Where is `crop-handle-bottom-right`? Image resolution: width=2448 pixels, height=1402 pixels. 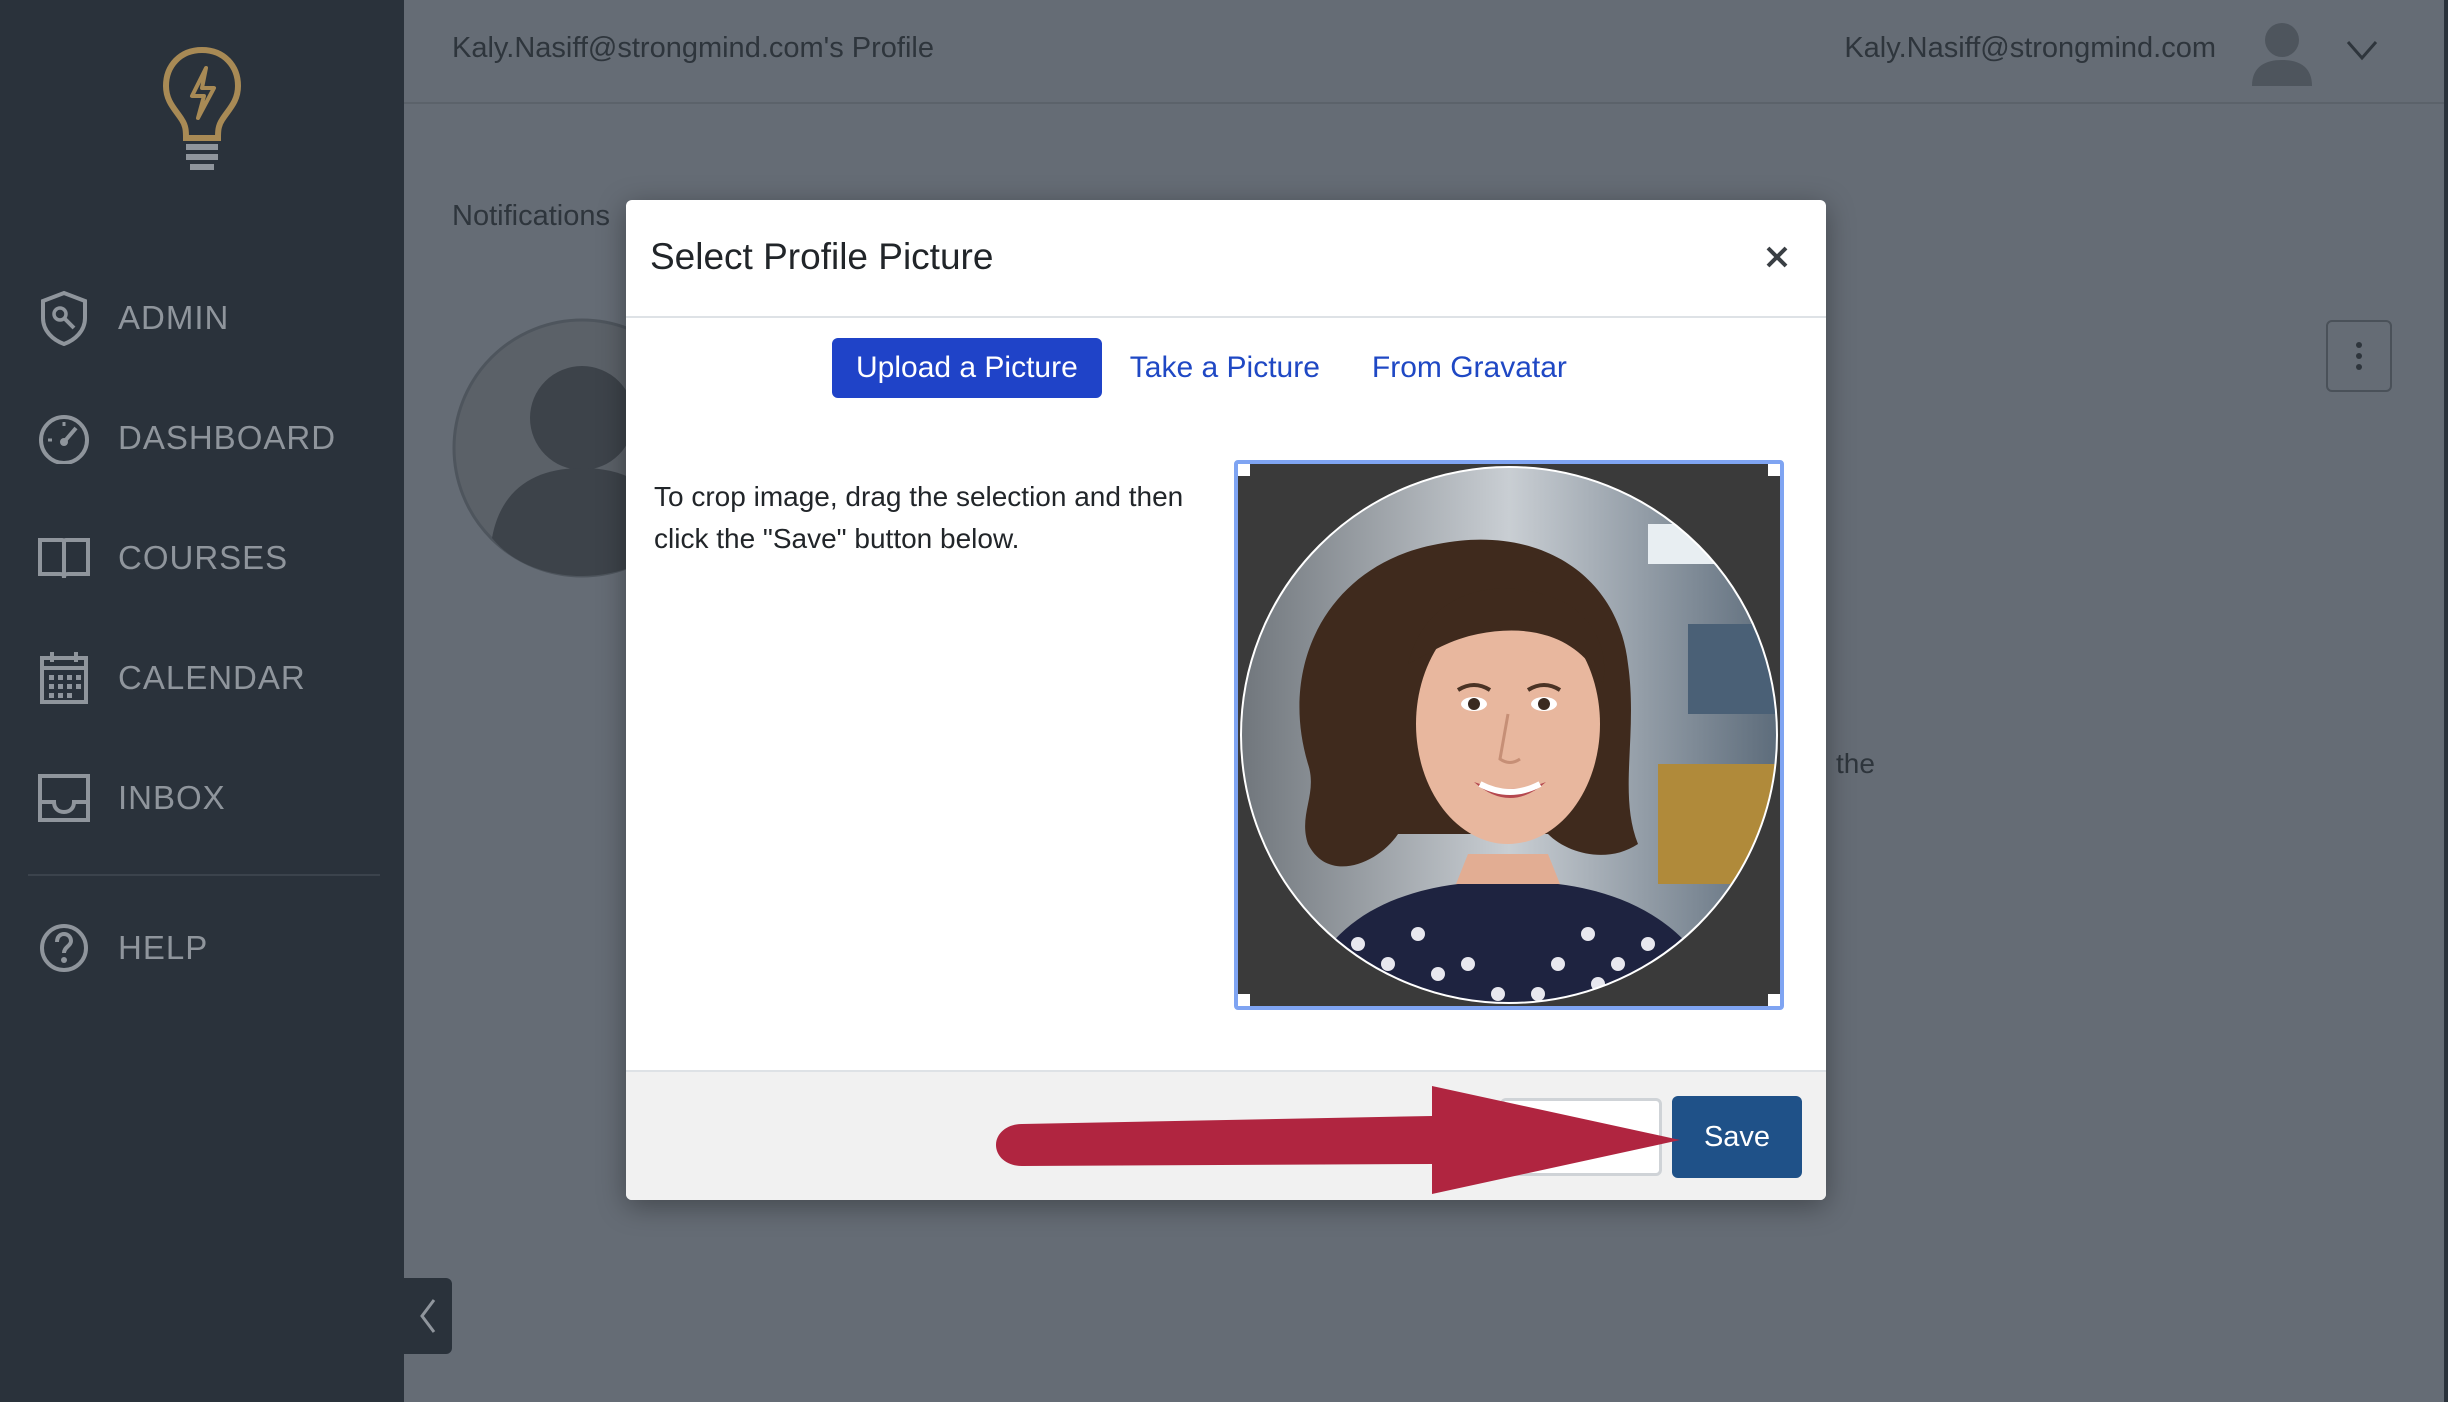
crop-handle-bottom-right is located at coordinates (1774, 1000).